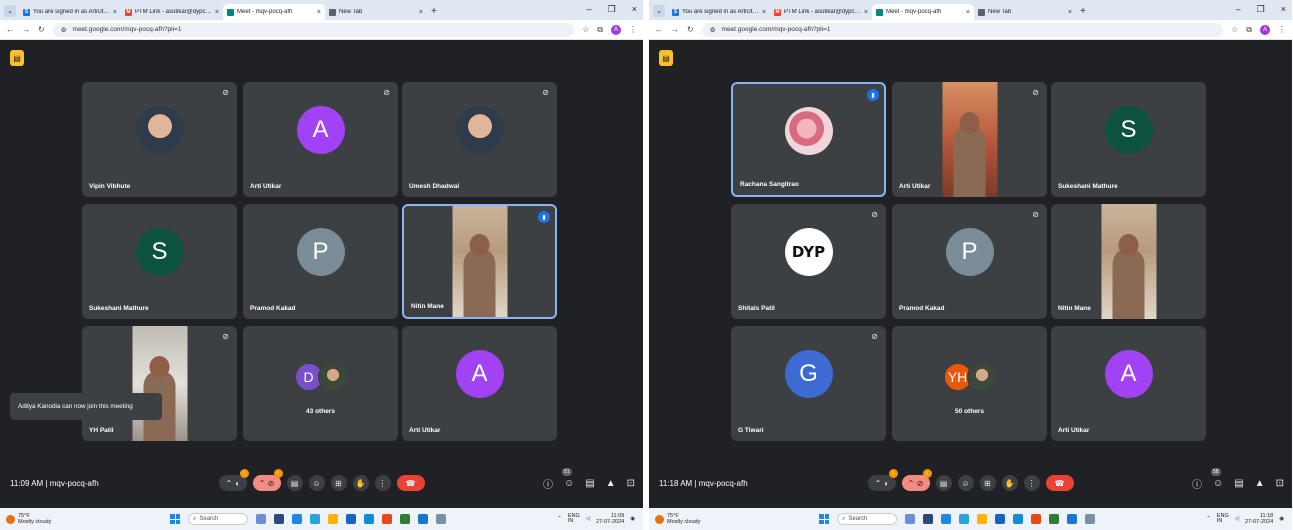  Describe the element at coordinates (159, 139) in the screenshot. I see `participant-tile: Vipin Vibhute ⊘` at that location.